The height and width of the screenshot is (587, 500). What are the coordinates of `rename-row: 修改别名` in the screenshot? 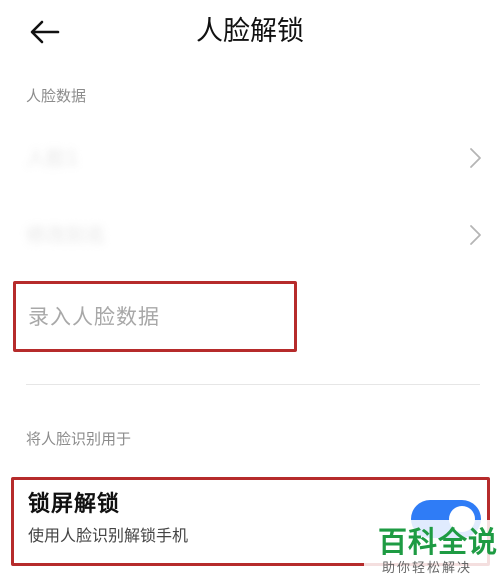 It's located at (250, 235).